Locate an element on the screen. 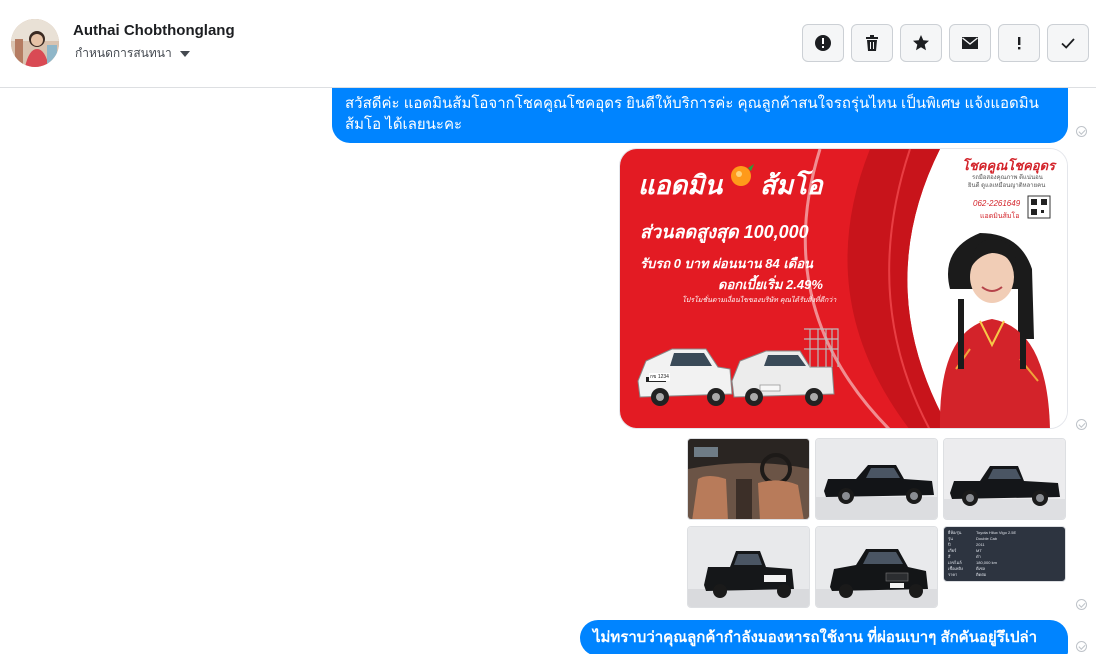 This screenshot has width=1096, height=654. car-photo-rear is located at coordinates (748, 567).